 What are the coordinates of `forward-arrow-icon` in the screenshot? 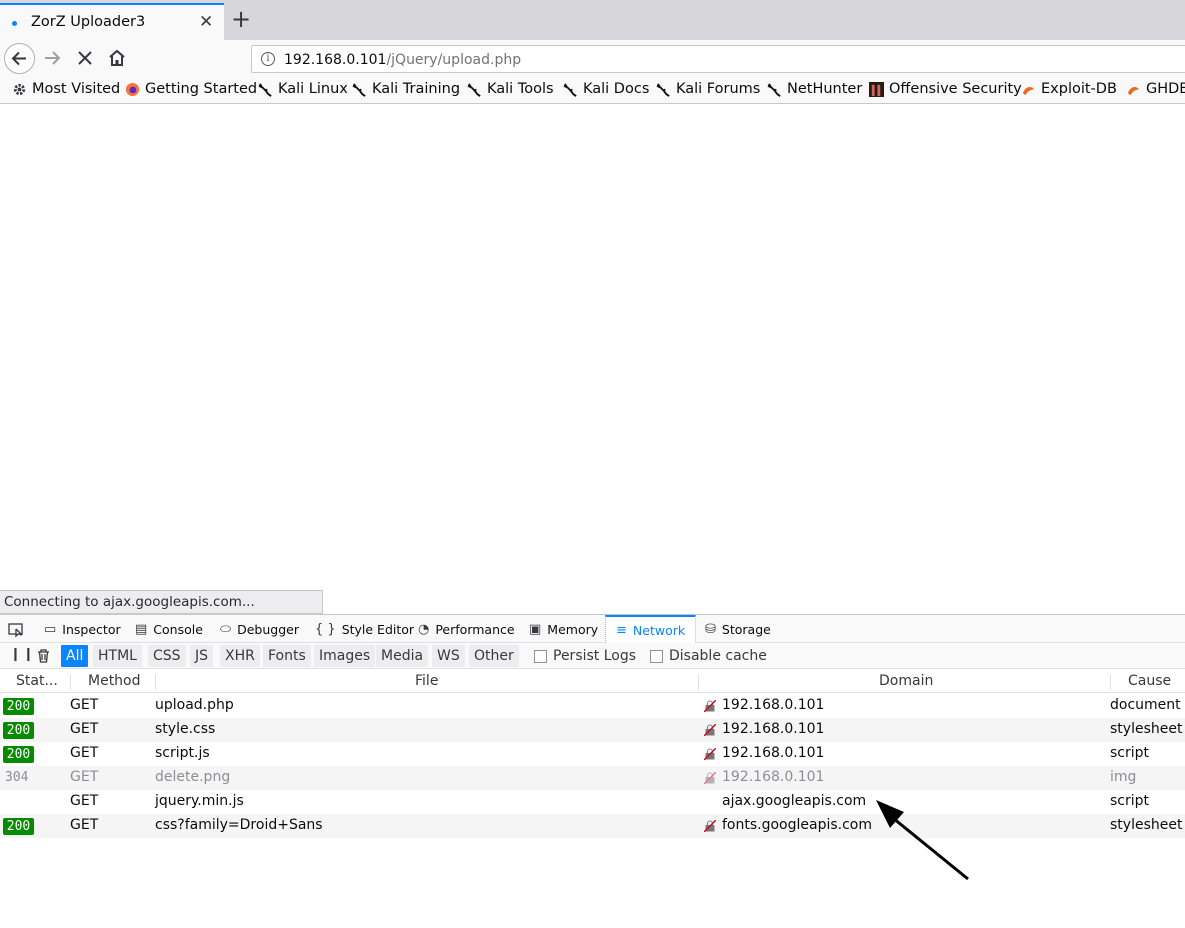 It's located at (53, 58).